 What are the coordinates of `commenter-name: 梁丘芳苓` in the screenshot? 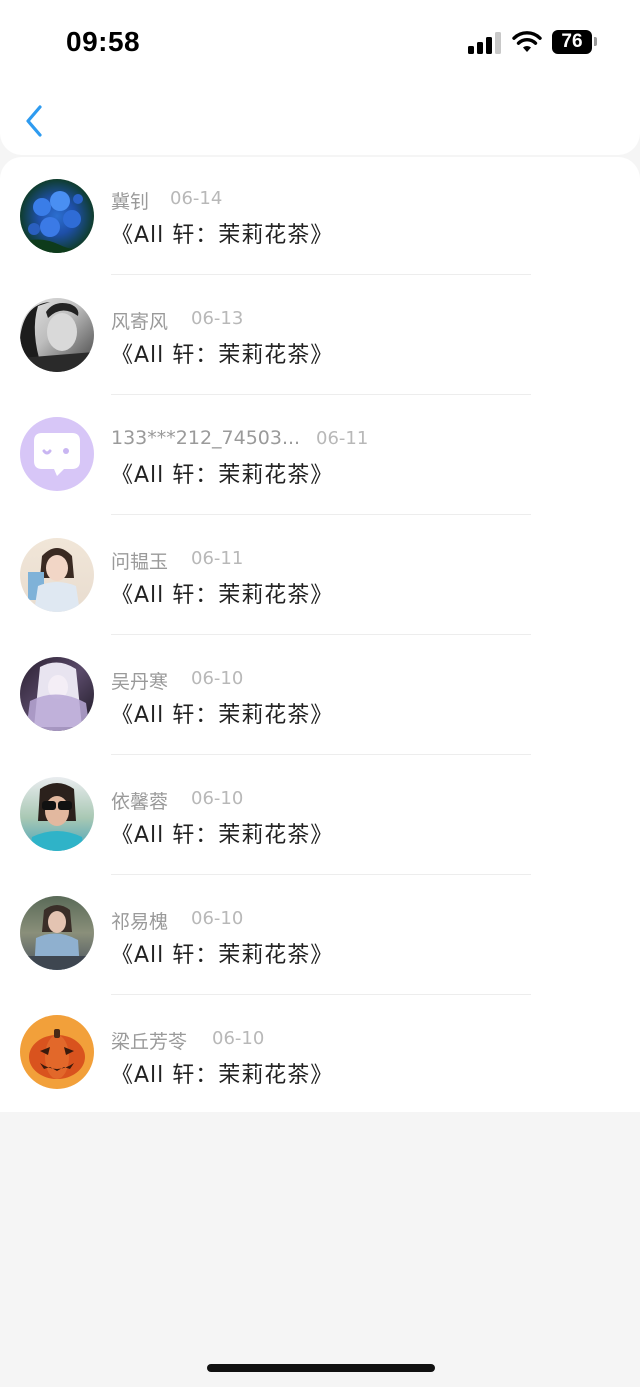 It's located at (149, 1040).